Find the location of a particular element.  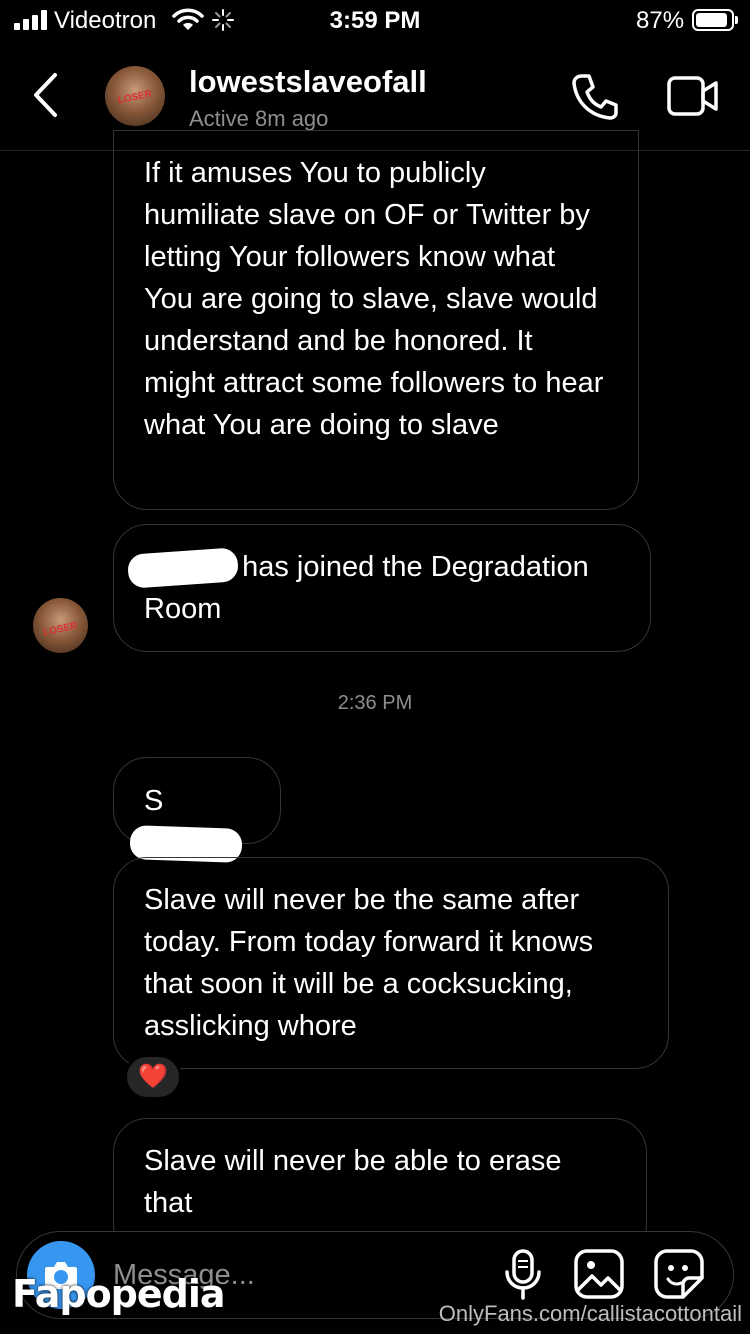

active-status: Active 8m ago is located at coordinates (259, 118).